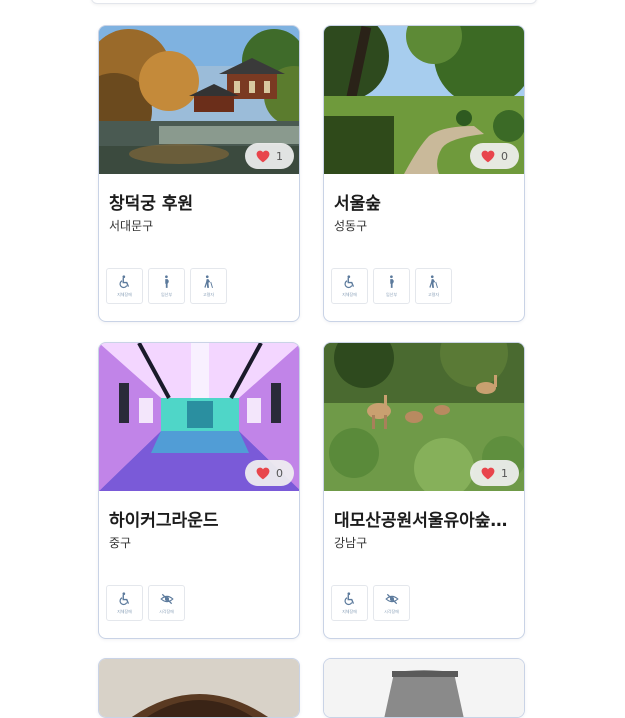 The width and height of the screenshot is (625, 718). I want to click on place-name: 서울숲, so click(357, 204).